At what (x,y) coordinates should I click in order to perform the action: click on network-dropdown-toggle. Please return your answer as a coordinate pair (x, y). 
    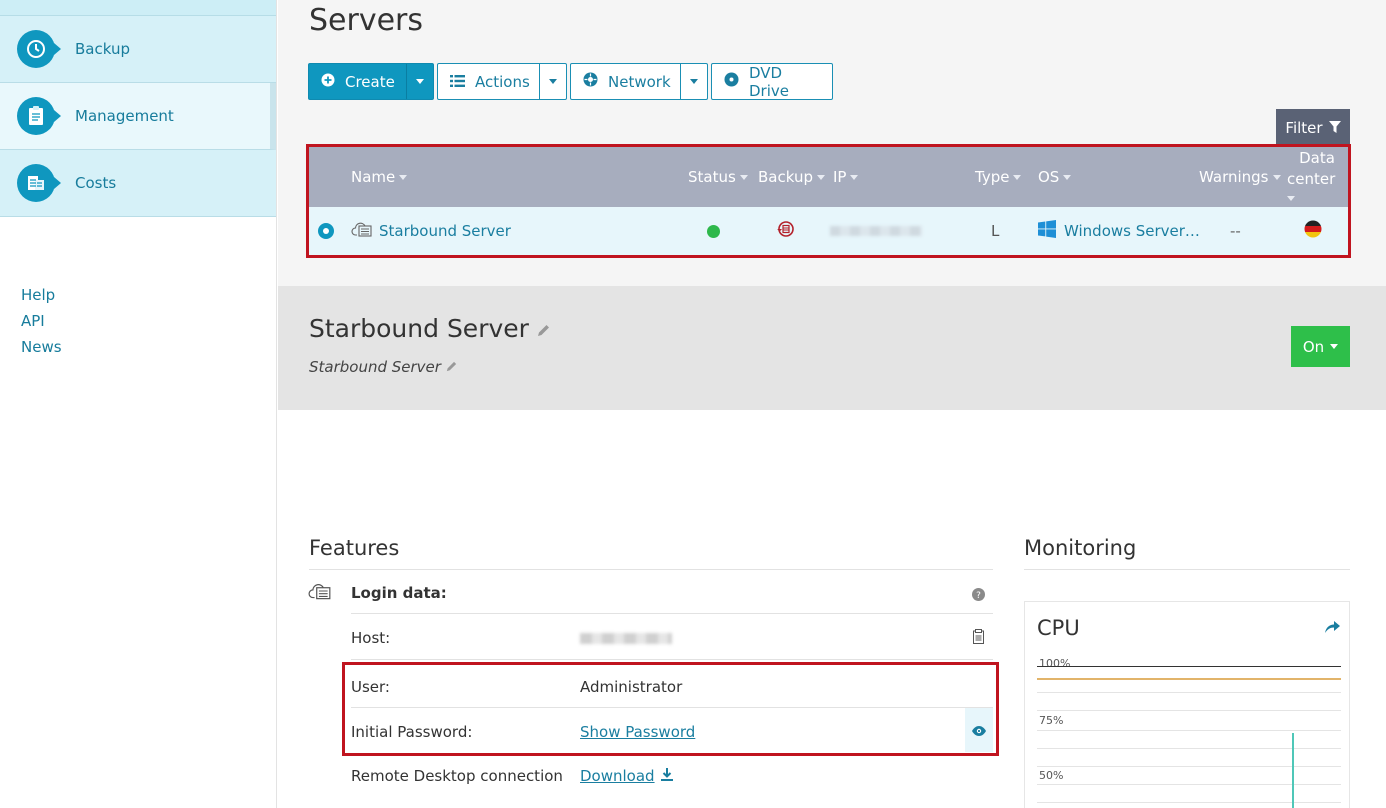
    Looking at the image, I should click on (693, 81).